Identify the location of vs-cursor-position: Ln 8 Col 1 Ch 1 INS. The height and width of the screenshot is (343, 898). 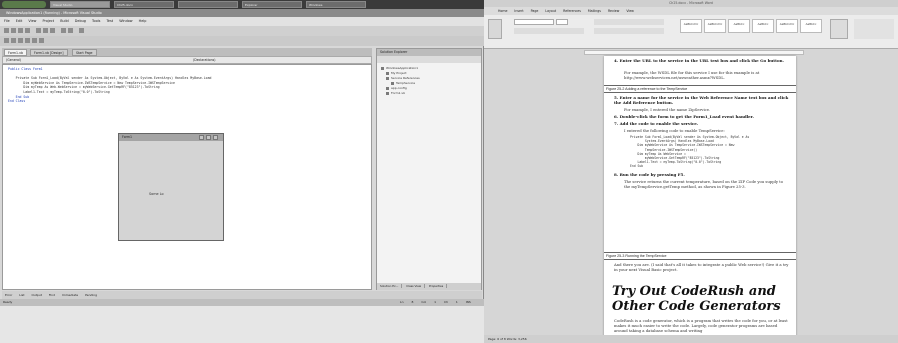
(435, 302).